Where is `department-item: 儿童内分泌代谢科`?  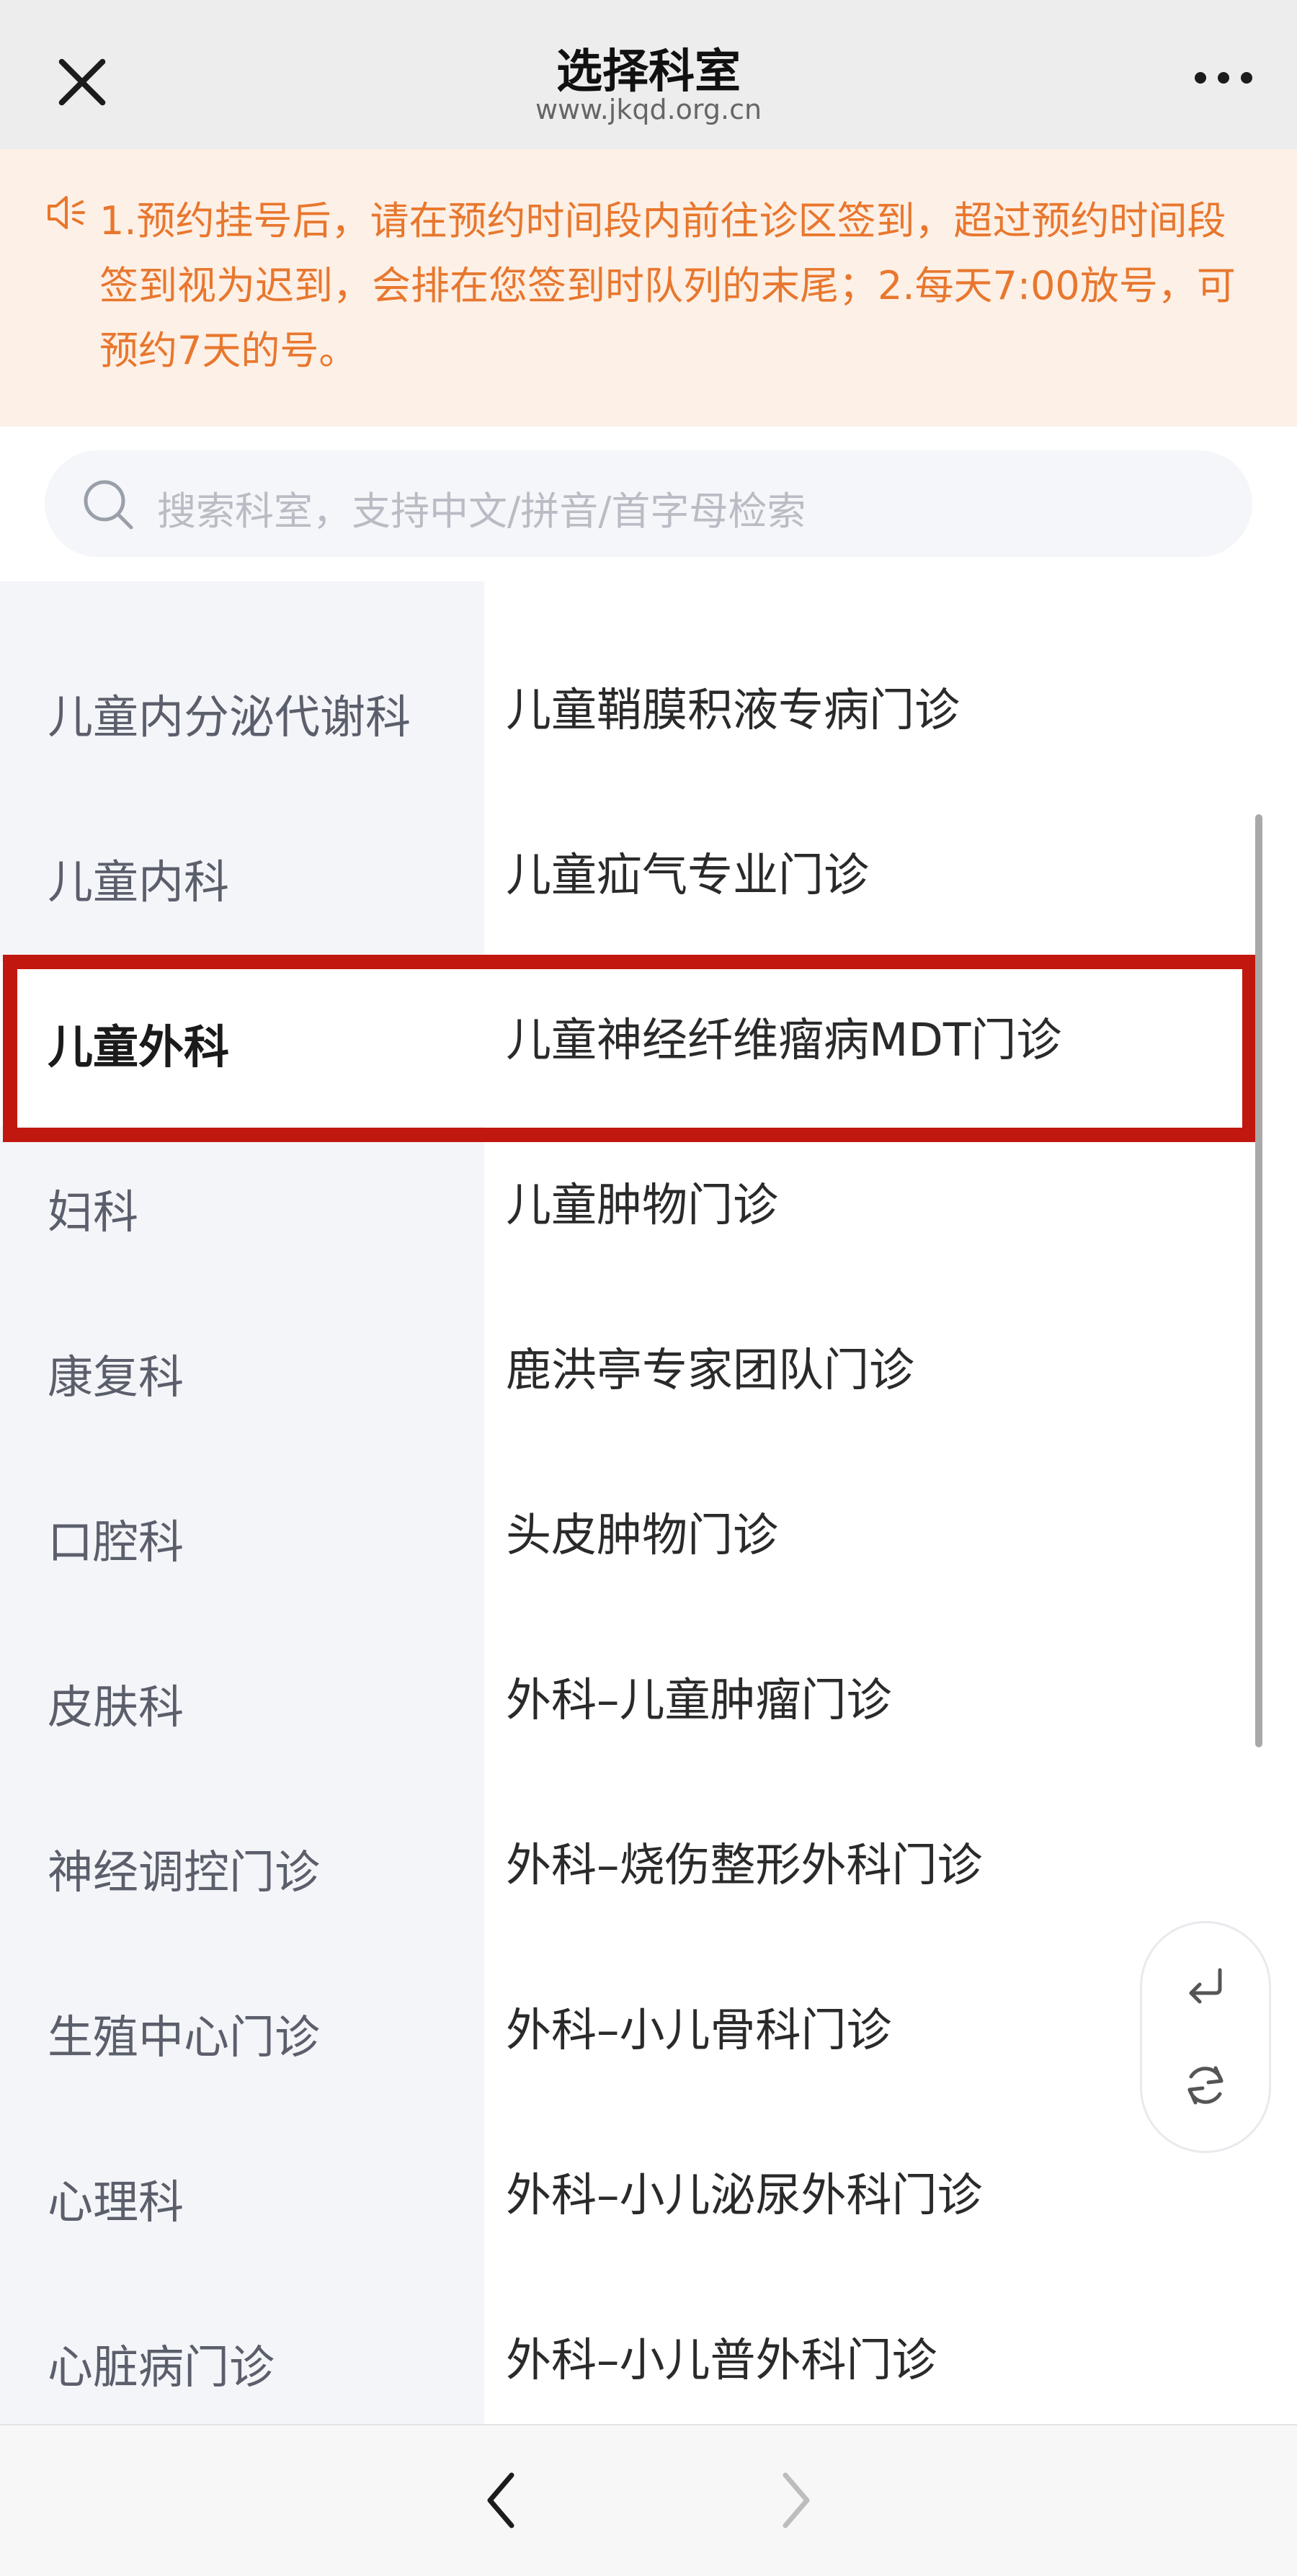
department-item: 儿童内分泌代谢科 is located at coordinates (242, 713).